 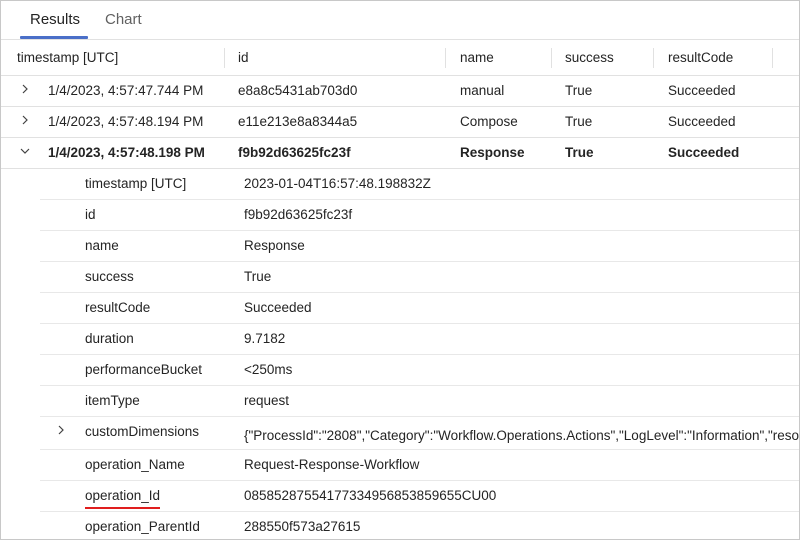 What do you see at coordinates (419, 277) in the screenshot?
I see `detail-row: success True` at bounding box center [419, 277].